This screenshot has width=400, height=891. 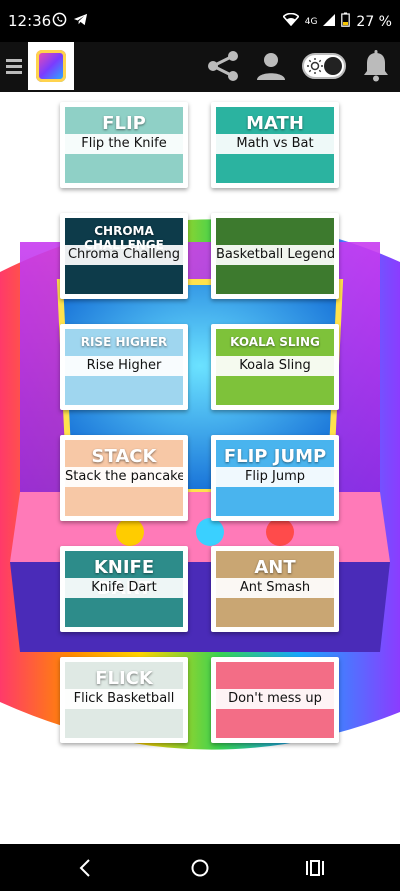 I want to click on game-title: Ant Smash, so click(x=275, y=588).